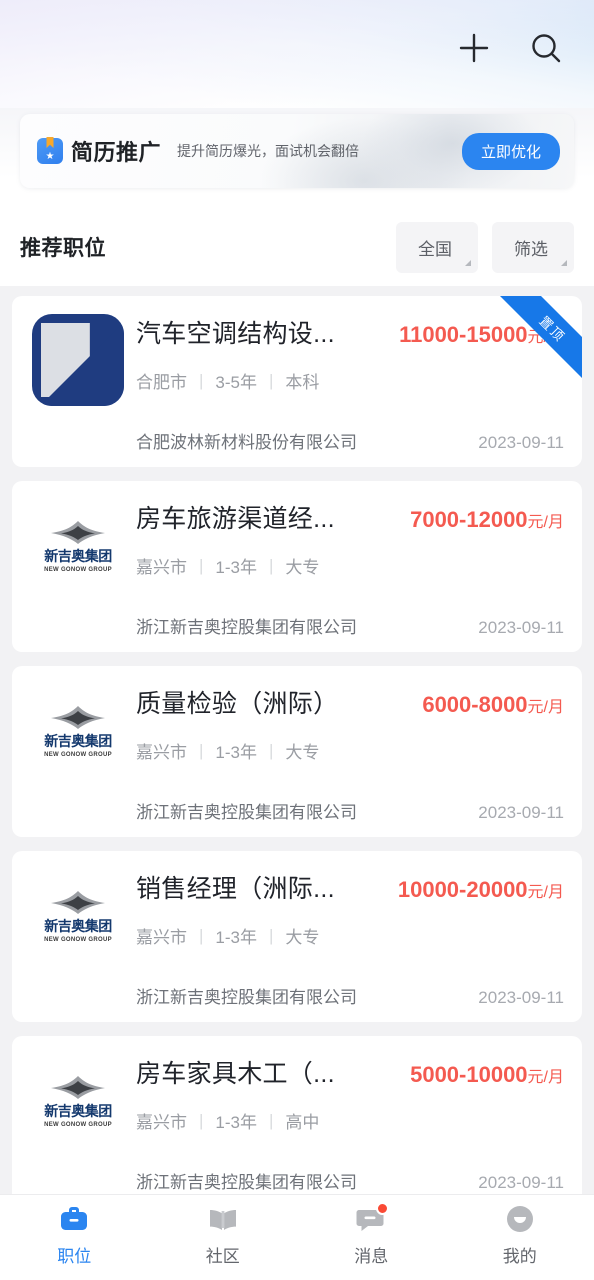  I want to click on job-meta: 合肥市 | 3-5年 | 本科, so click(350, 380).